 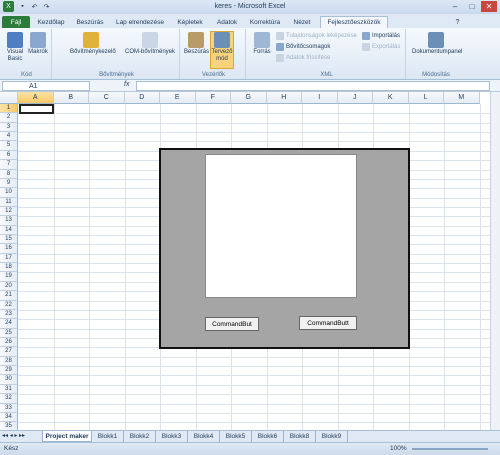 What do you see at coordinates (489, 6) in the screenshot?
I see `close-icon: ✕` at bounding box center [489, 6].